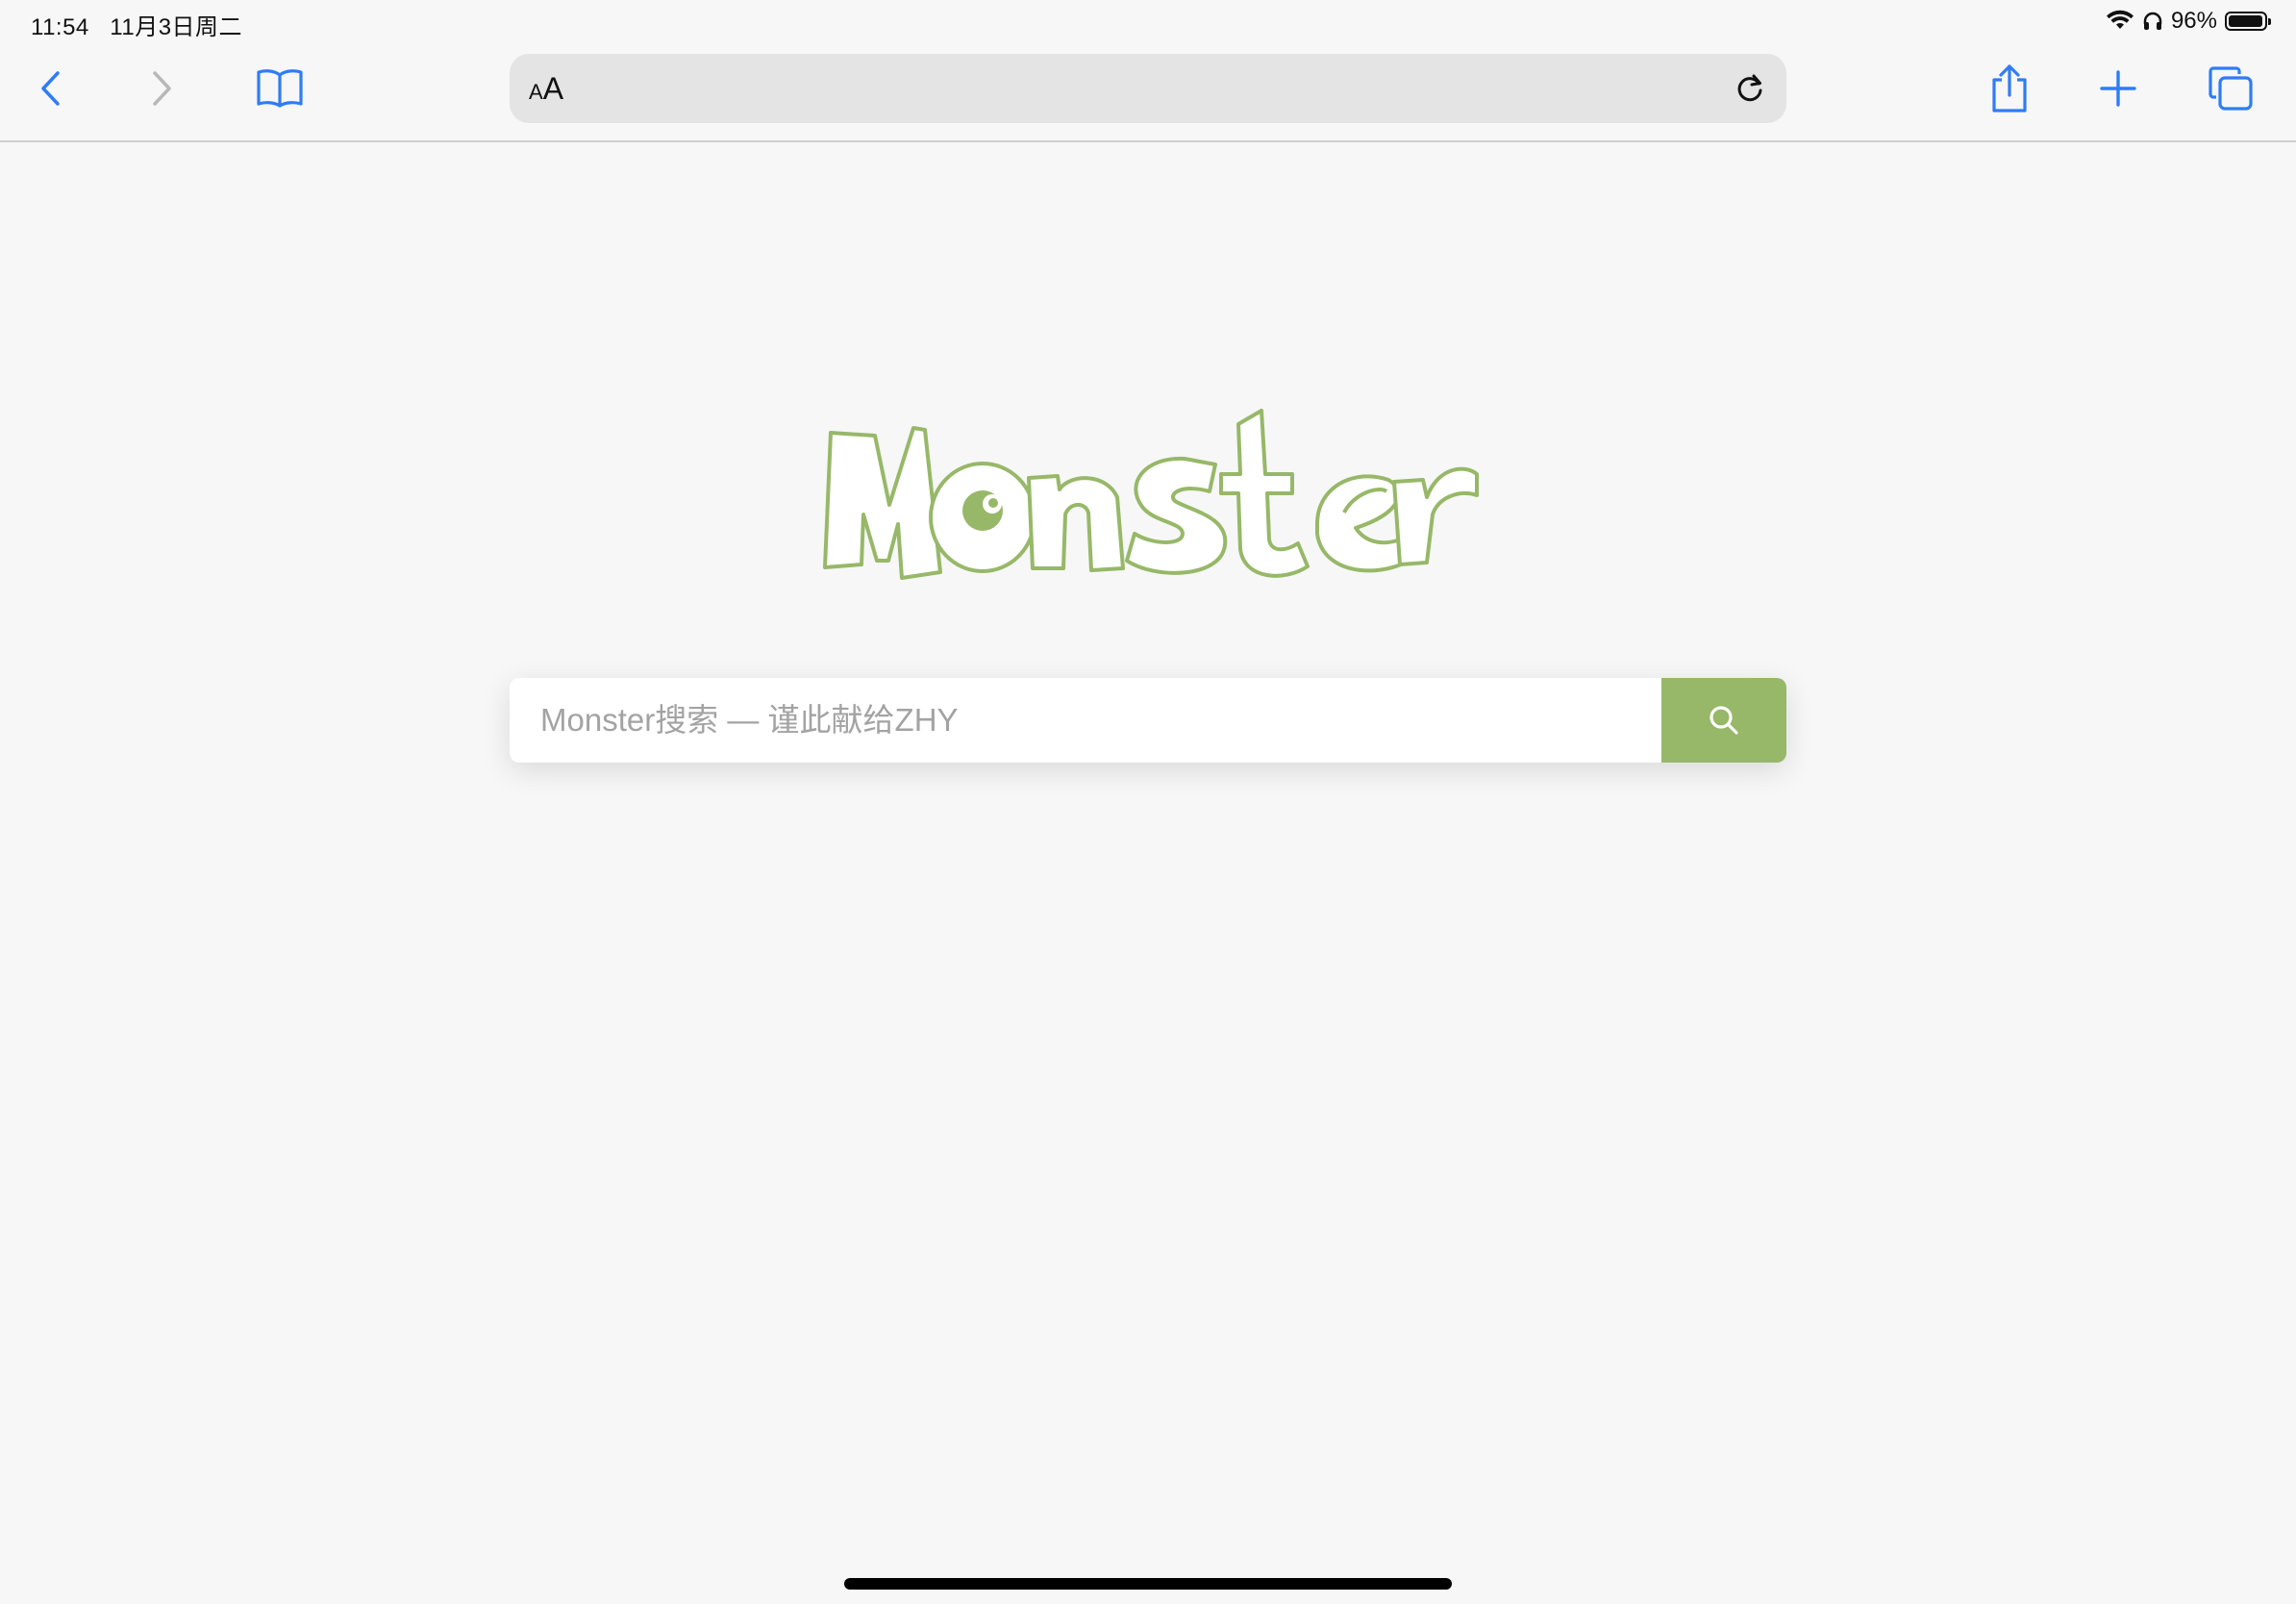 Image resolution: width=2296 pixels, height=1604 pixels. What do you see at coordinates (2152, 21) in the screenshot?
I see `headphones-icon` at bounding box center [2152, 21].